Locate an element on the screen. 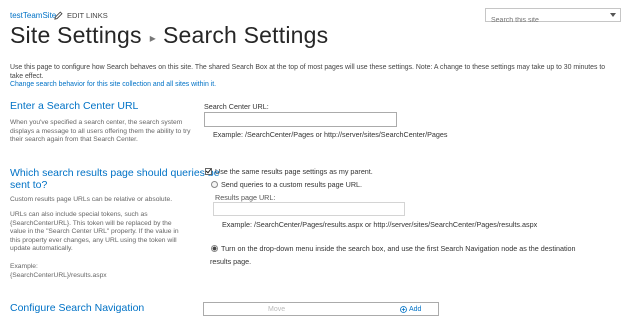 The height and width of the screenshot is (316, 624). add-icon is located at coordinates (403, 309).